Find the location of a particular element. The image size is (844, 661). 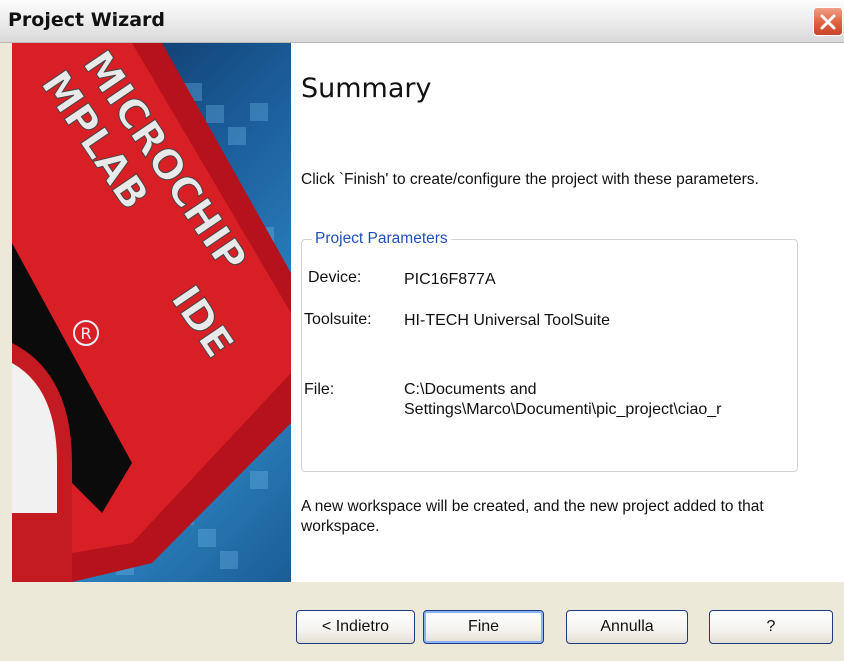

help-button: ? is located at coordinates (771, 627).